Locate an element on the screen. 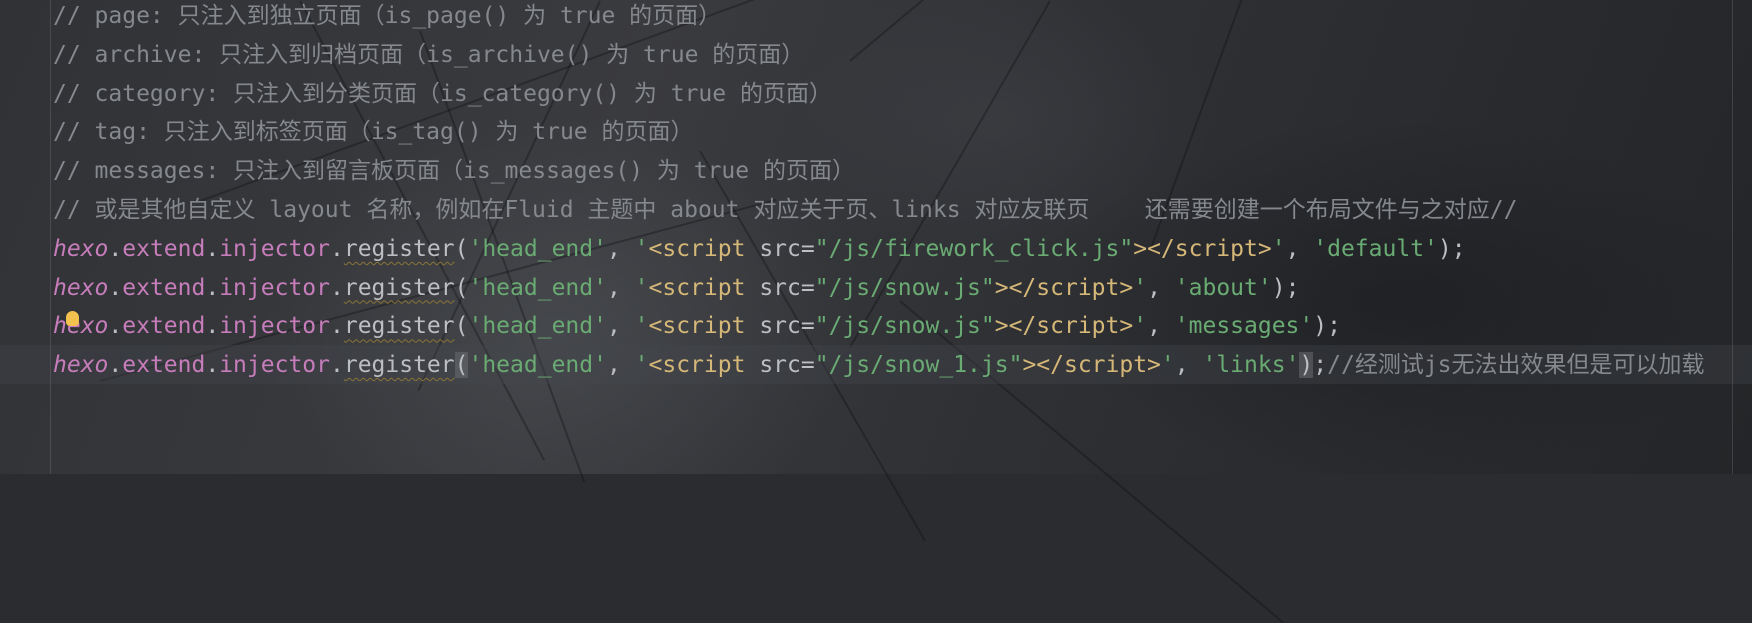  gutter-divider is located at coordinates (50, 237).